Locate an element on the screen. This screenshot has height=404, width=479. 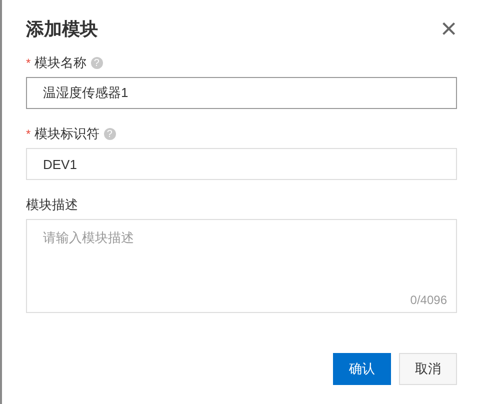
field-label: 模块标识符 is located at coordinates (67, 134).